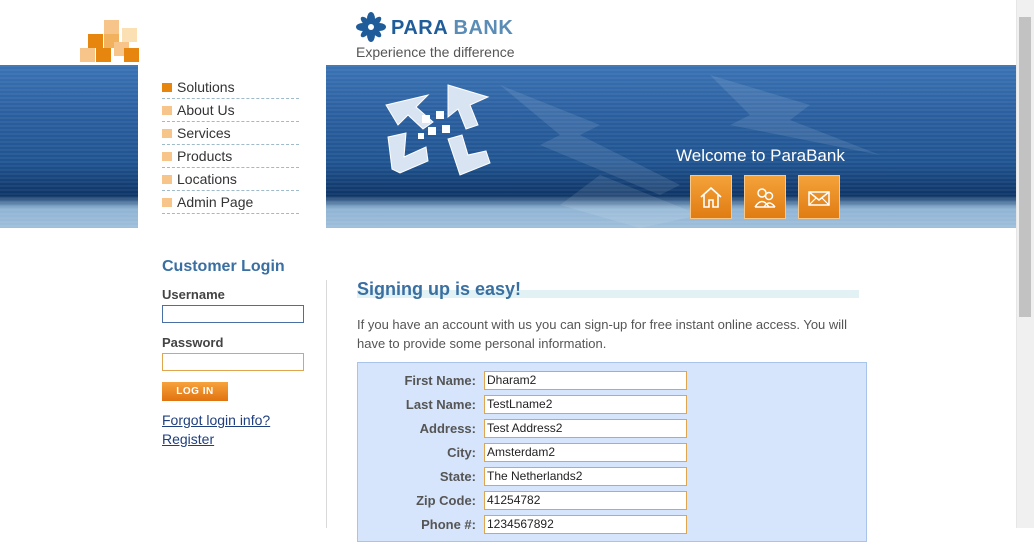 The width and height of the screenshot is (1034, 542). Describe the element at coordinates (193, 294) in the screenshot. I see `username-label: Username` at that location.